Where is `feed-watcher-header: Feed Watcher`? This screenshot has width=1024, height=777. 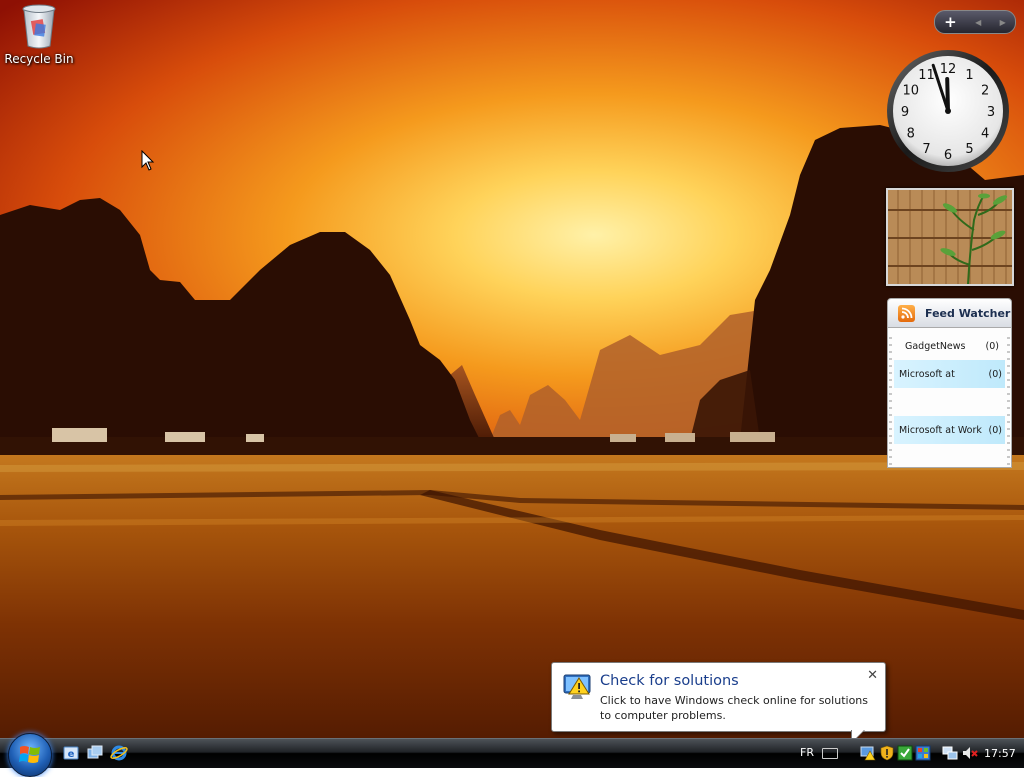
feed-watcher-header: Feed Watcher is located at coordinates (949, 313).